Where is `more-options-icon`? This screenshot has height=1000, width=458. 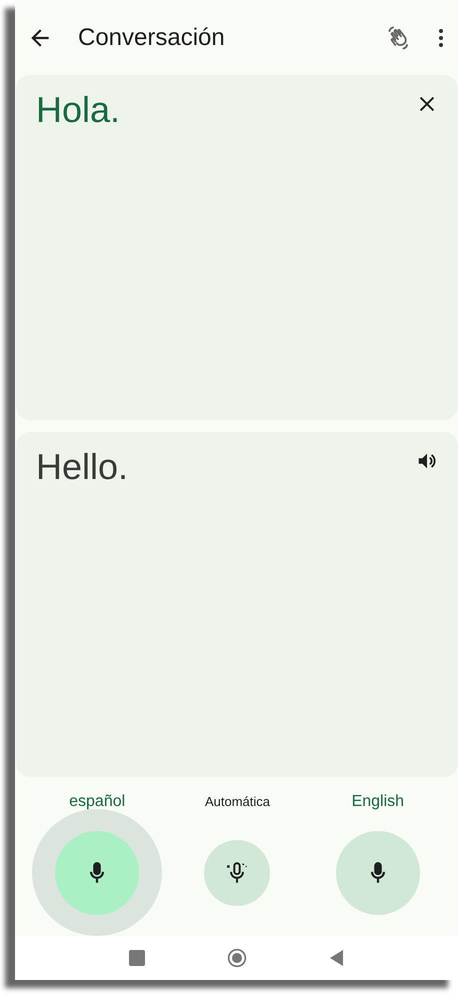
more-options-icon is located at coordinates (441, 38).